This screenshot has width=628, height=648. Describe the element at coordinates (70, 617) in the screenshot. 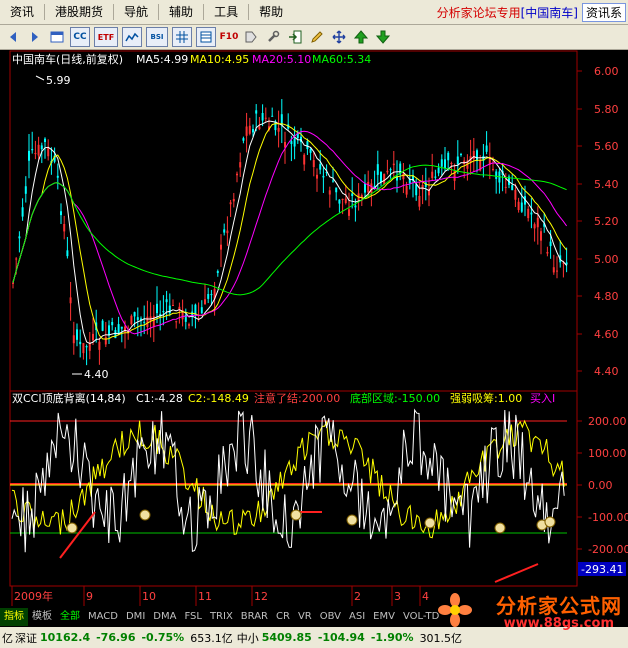

I see `tab-all: 全部` at that location.